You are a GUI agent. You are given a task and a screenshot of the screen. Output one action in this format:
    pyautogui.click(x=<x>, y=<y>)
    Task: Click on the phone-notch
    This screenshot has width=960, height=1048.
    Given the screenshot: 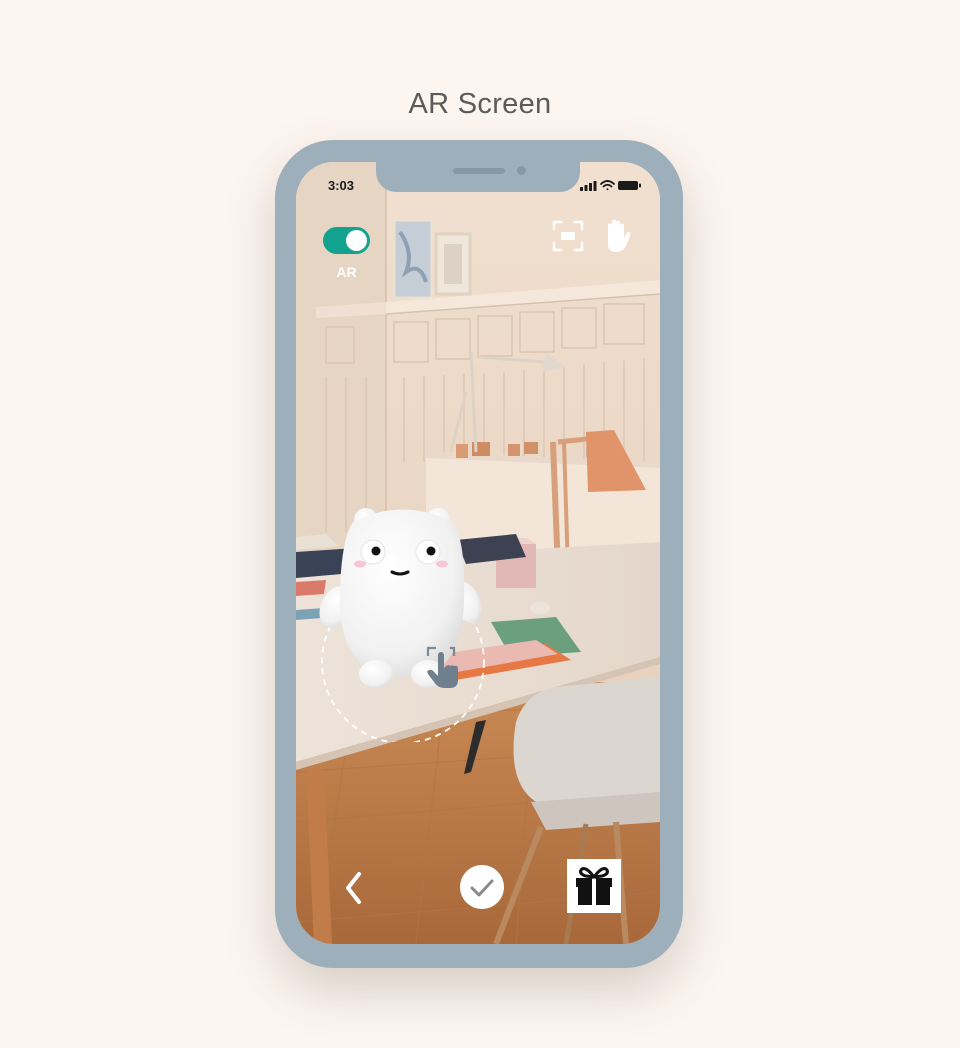 What is the action you would take?
    pyautogui.click(x=478, y=177)
    